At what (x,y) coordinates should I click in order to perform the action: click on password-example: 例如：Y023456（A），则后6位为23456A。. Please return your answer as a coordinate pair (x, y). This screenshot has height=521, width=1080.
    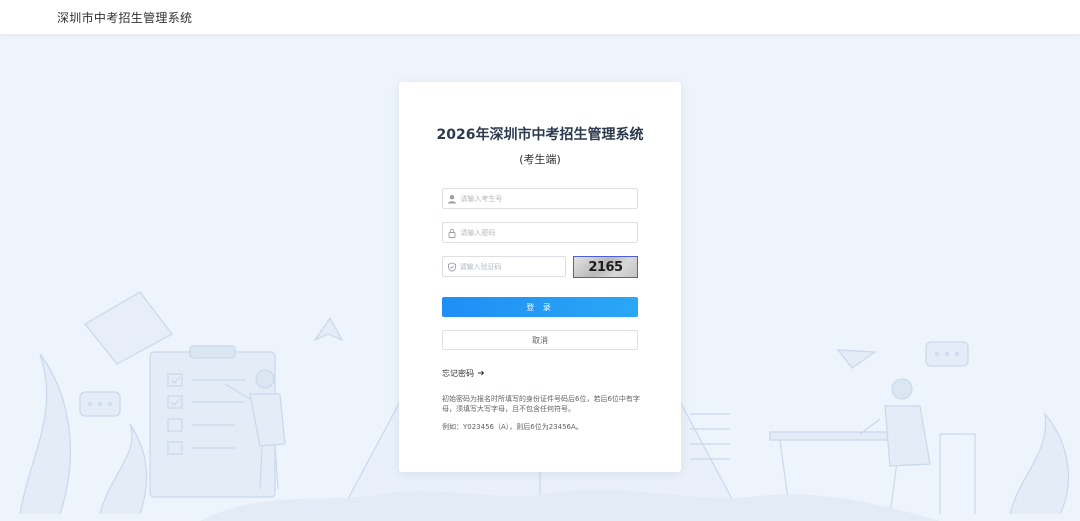
    Looking at the image, I should click on (512, 427).